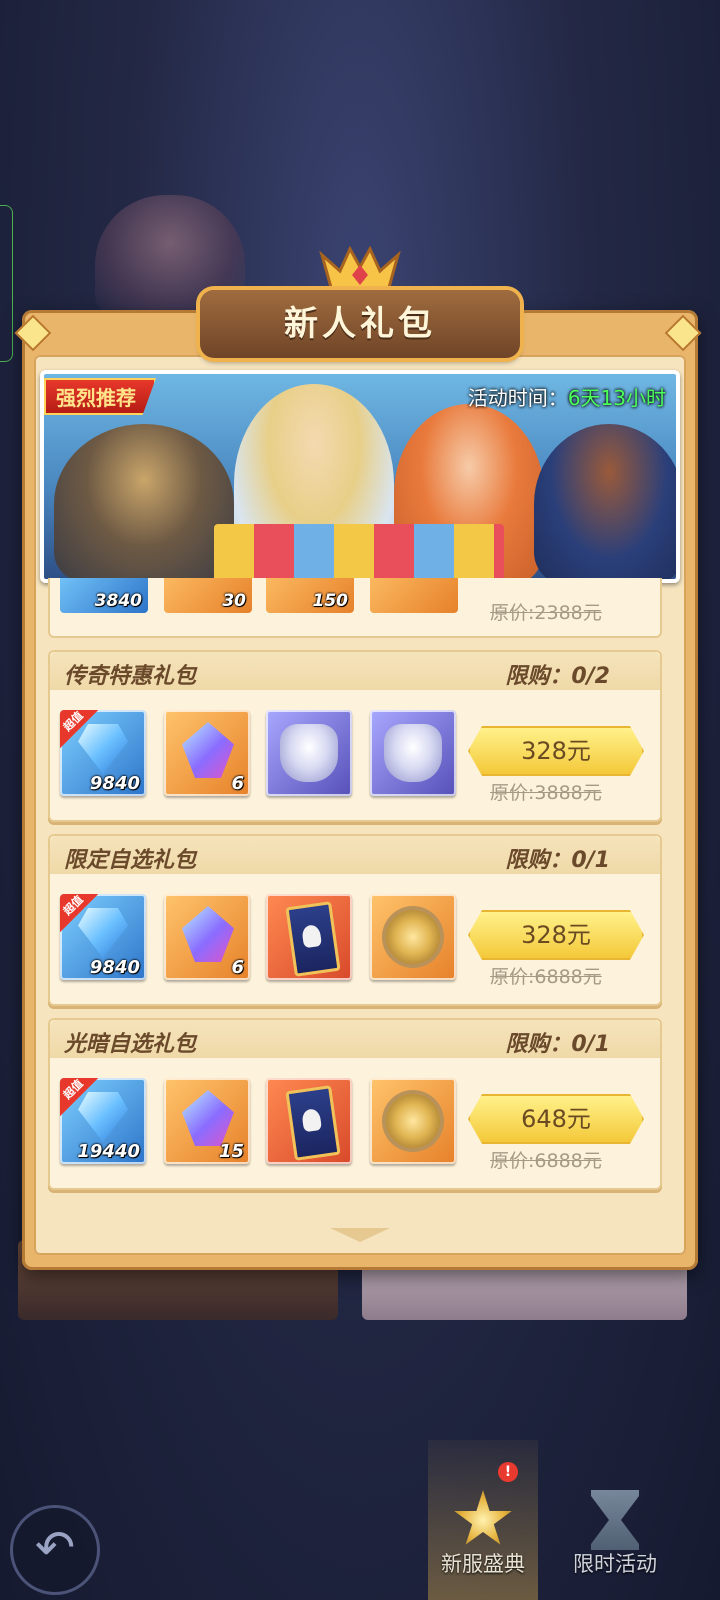 The height and width of the screenshot is (1600, 720). What do you see at coordinates (310, 595) in the screenshot?
I see `partial-item-3: 150` at bounding box center [310, 595].